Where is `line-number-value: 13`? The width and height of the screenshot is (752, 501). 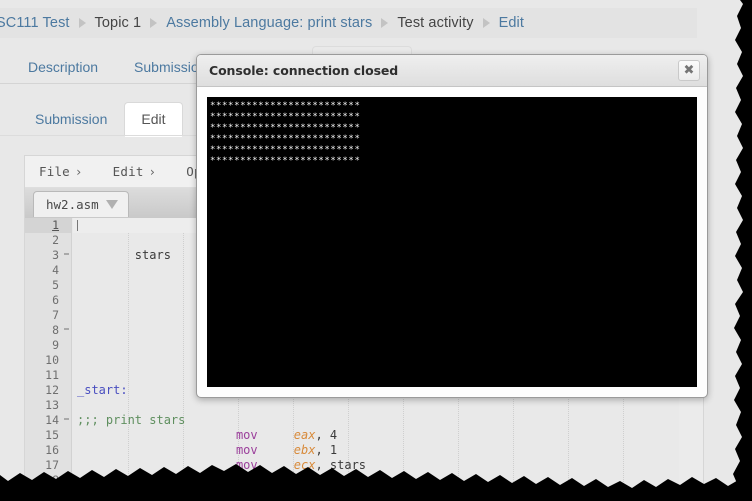
line-number-value: 13 is located at coordinates (52, 405).